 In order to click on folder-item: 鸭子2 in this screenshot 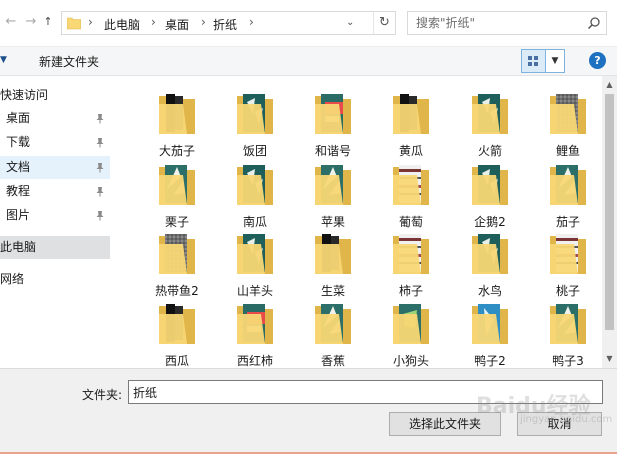, I will do `click(490, 333)`.